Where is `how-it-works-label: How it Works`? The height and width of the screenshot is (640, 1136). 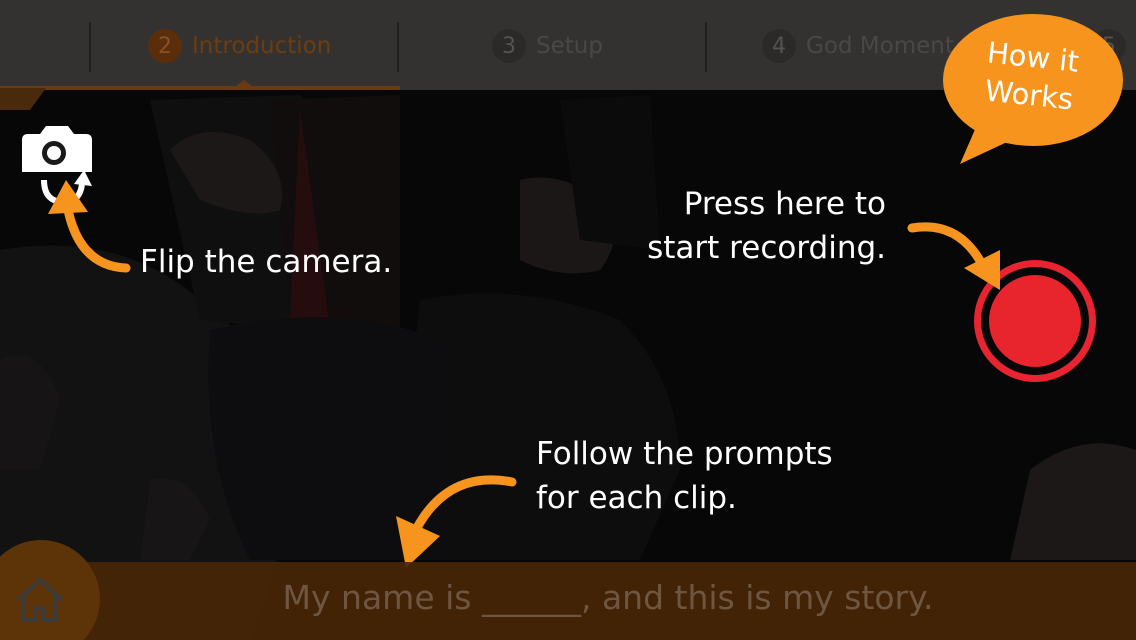 how-it-works-label: How it Works is located at coordinates (1030, 75).